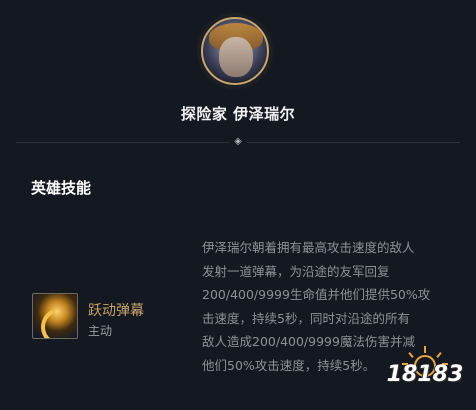 This screenshot has height=410, width=476. What do you see at coordinates (56, 320) in the screenshot?
I see `skill-icon-arc` at bounding box center [56, 320].